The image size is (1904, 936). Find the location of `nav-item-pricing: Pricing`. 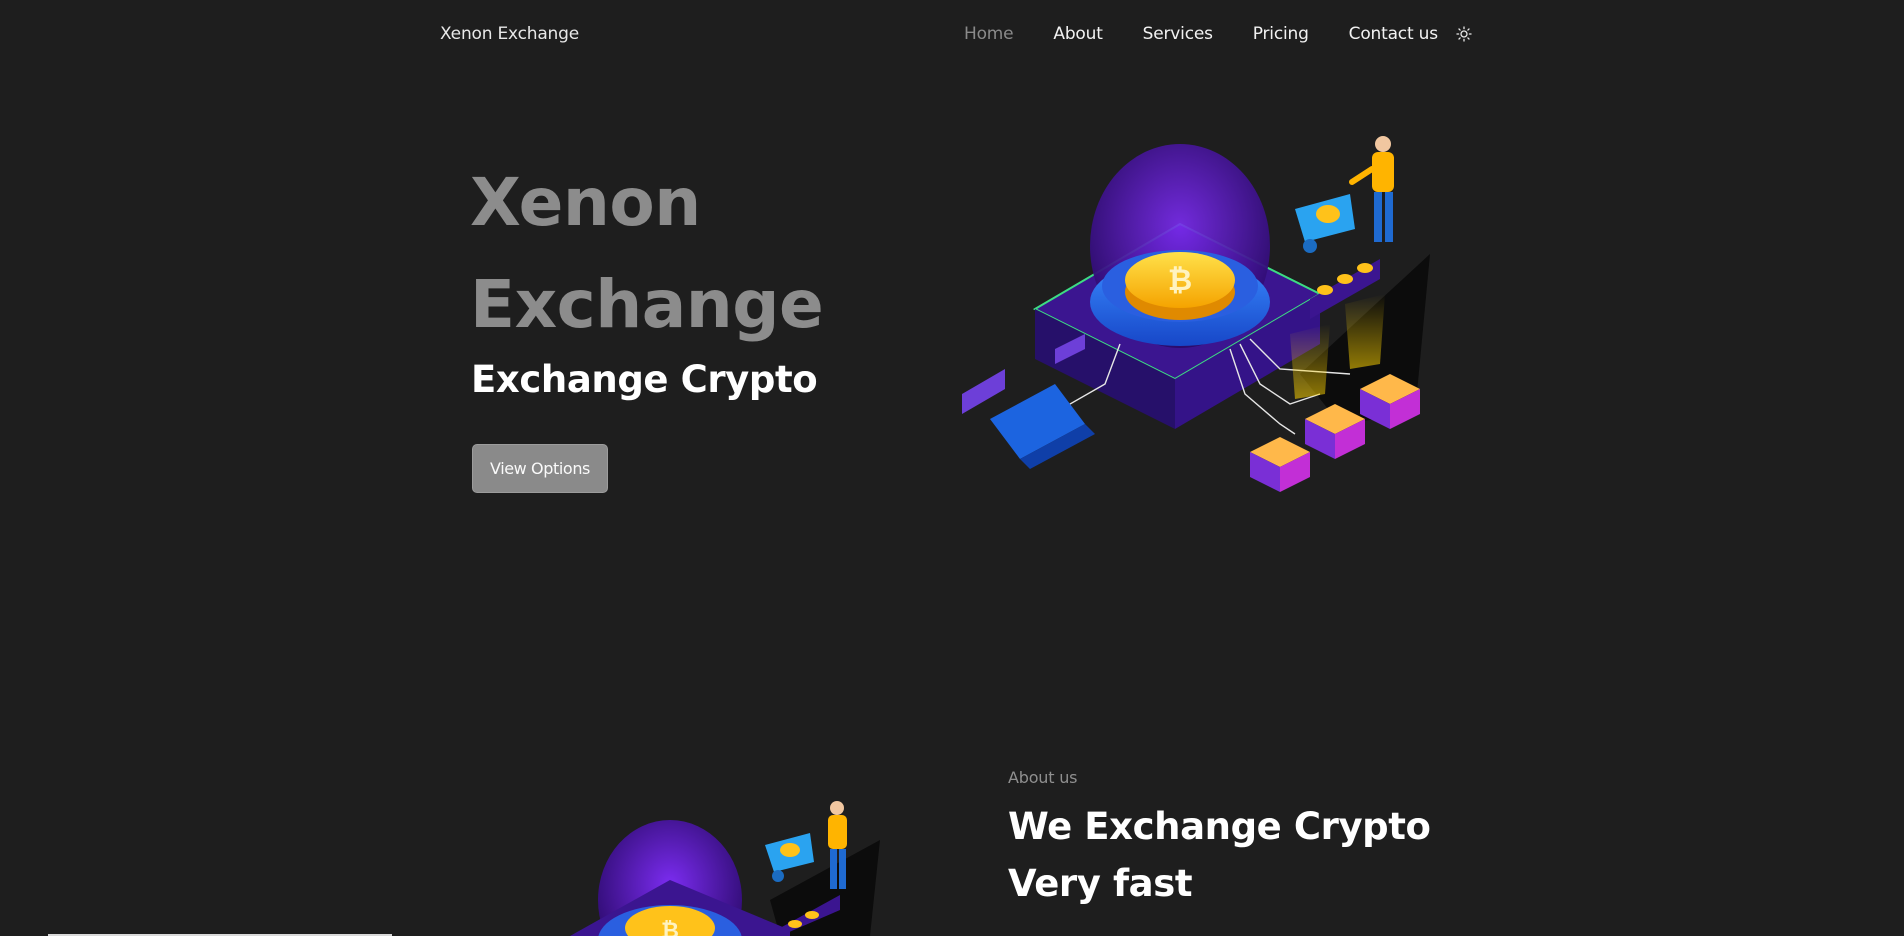

nav-item-pricing: Pricing is located at coordinates (1281, 34).